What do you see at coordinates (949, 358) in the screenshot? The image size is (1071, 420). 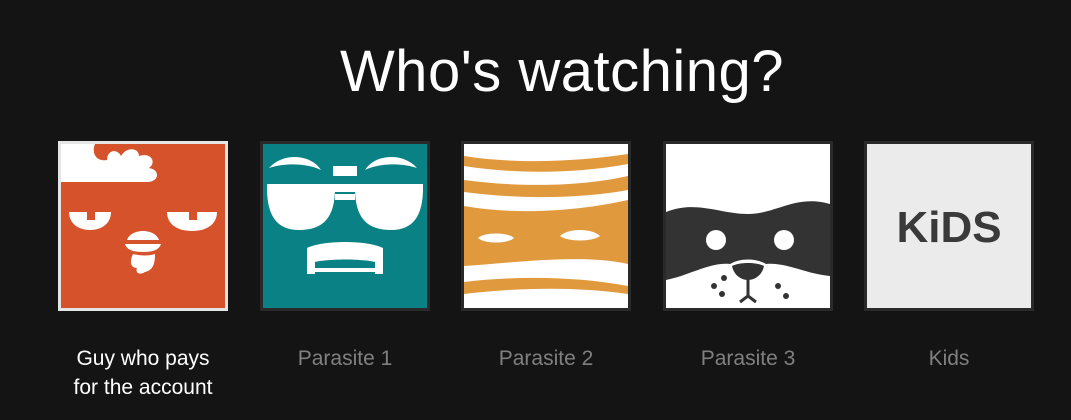 I see `profile-name: Kids` at bounding box center [949, 358].